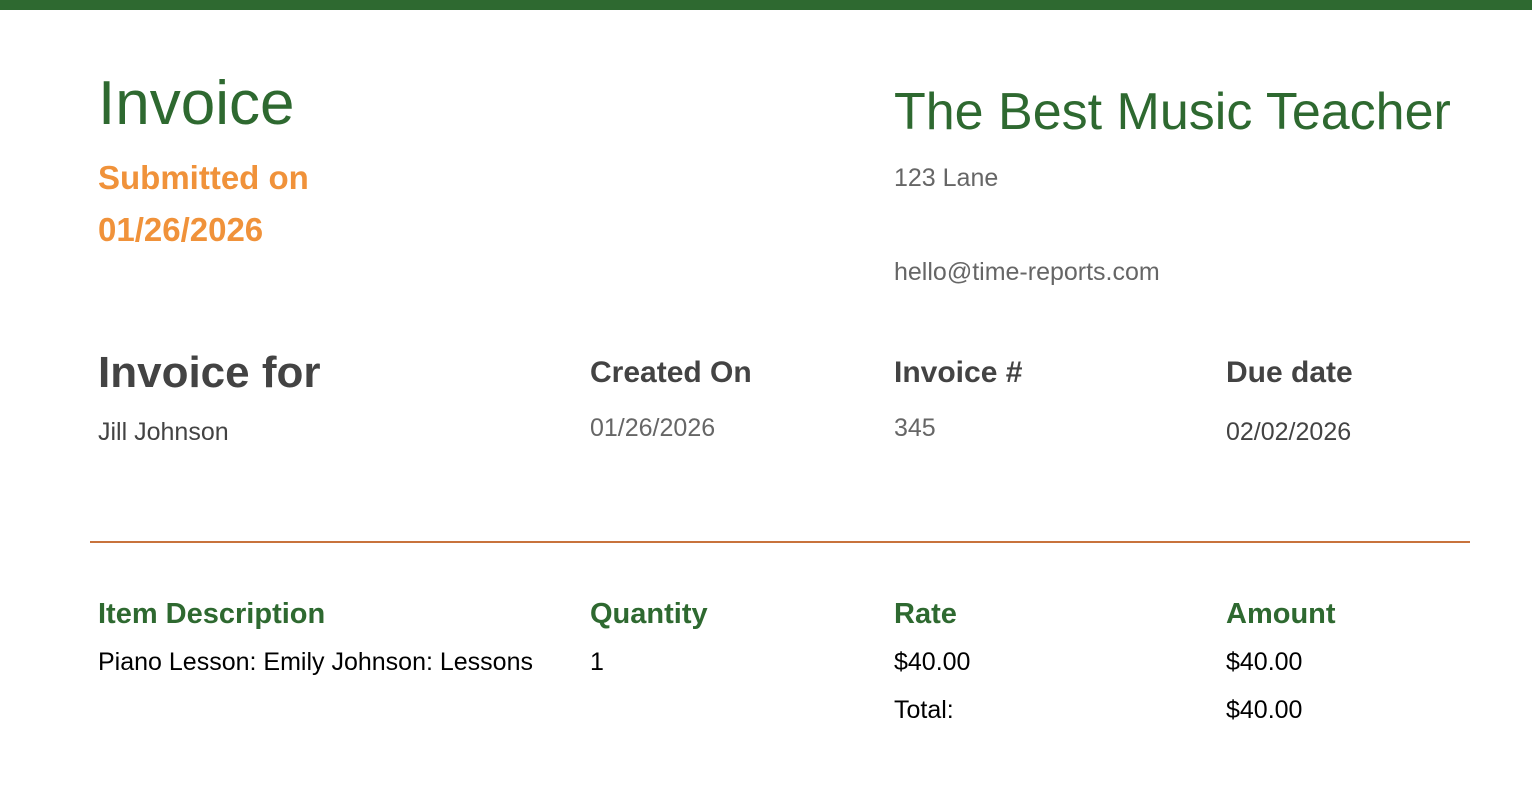  I want to click on submitted-date: Submitted on 01/26/2026, so click(203, 203).